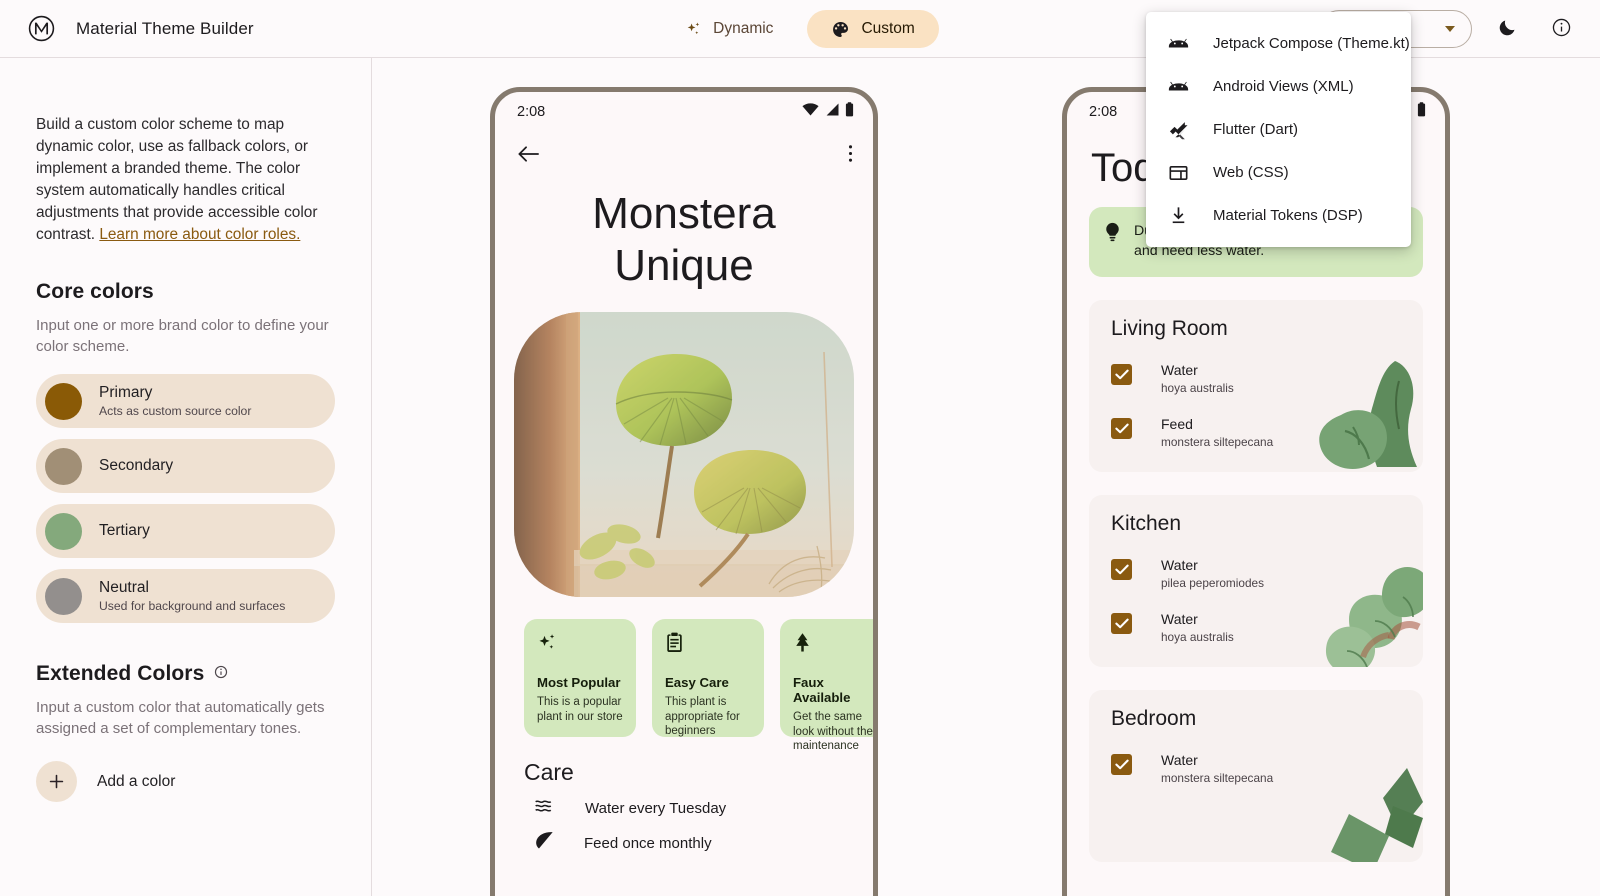  What do you see at coordinates (1217, 778) in the screenshot?
I see `task-plant: monstera siltepecana` at bounding box center [1217, 778].